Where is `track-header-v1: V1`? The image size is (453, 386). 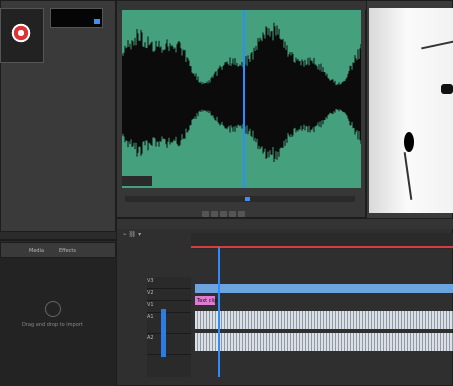
track-header-v1: V1 is located at coordinates (169, 307).